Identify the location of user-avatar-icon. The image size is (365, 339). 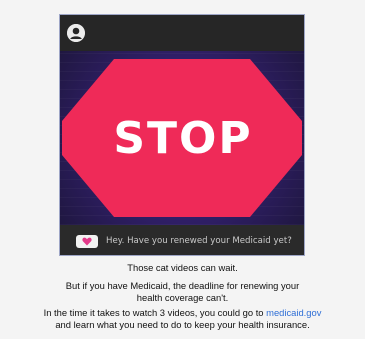
(76, 33).